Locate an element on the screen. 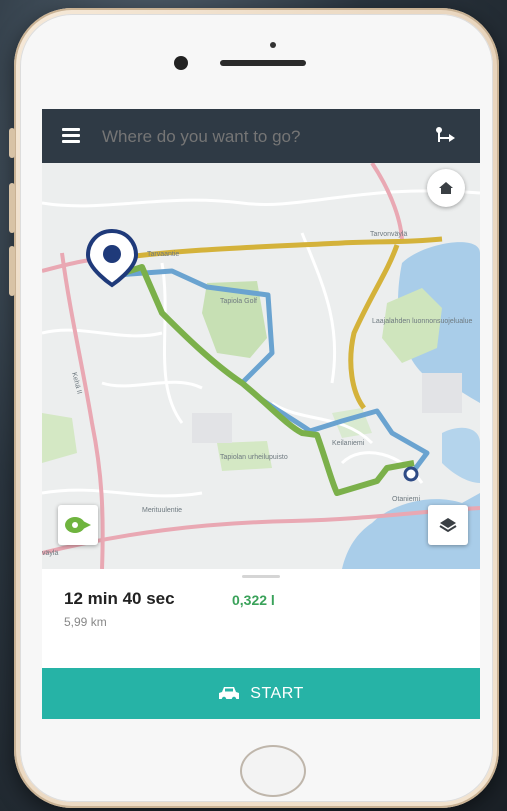 This screenshot has height=811, width=507. start-button: START is located at coordinates (261, 693).